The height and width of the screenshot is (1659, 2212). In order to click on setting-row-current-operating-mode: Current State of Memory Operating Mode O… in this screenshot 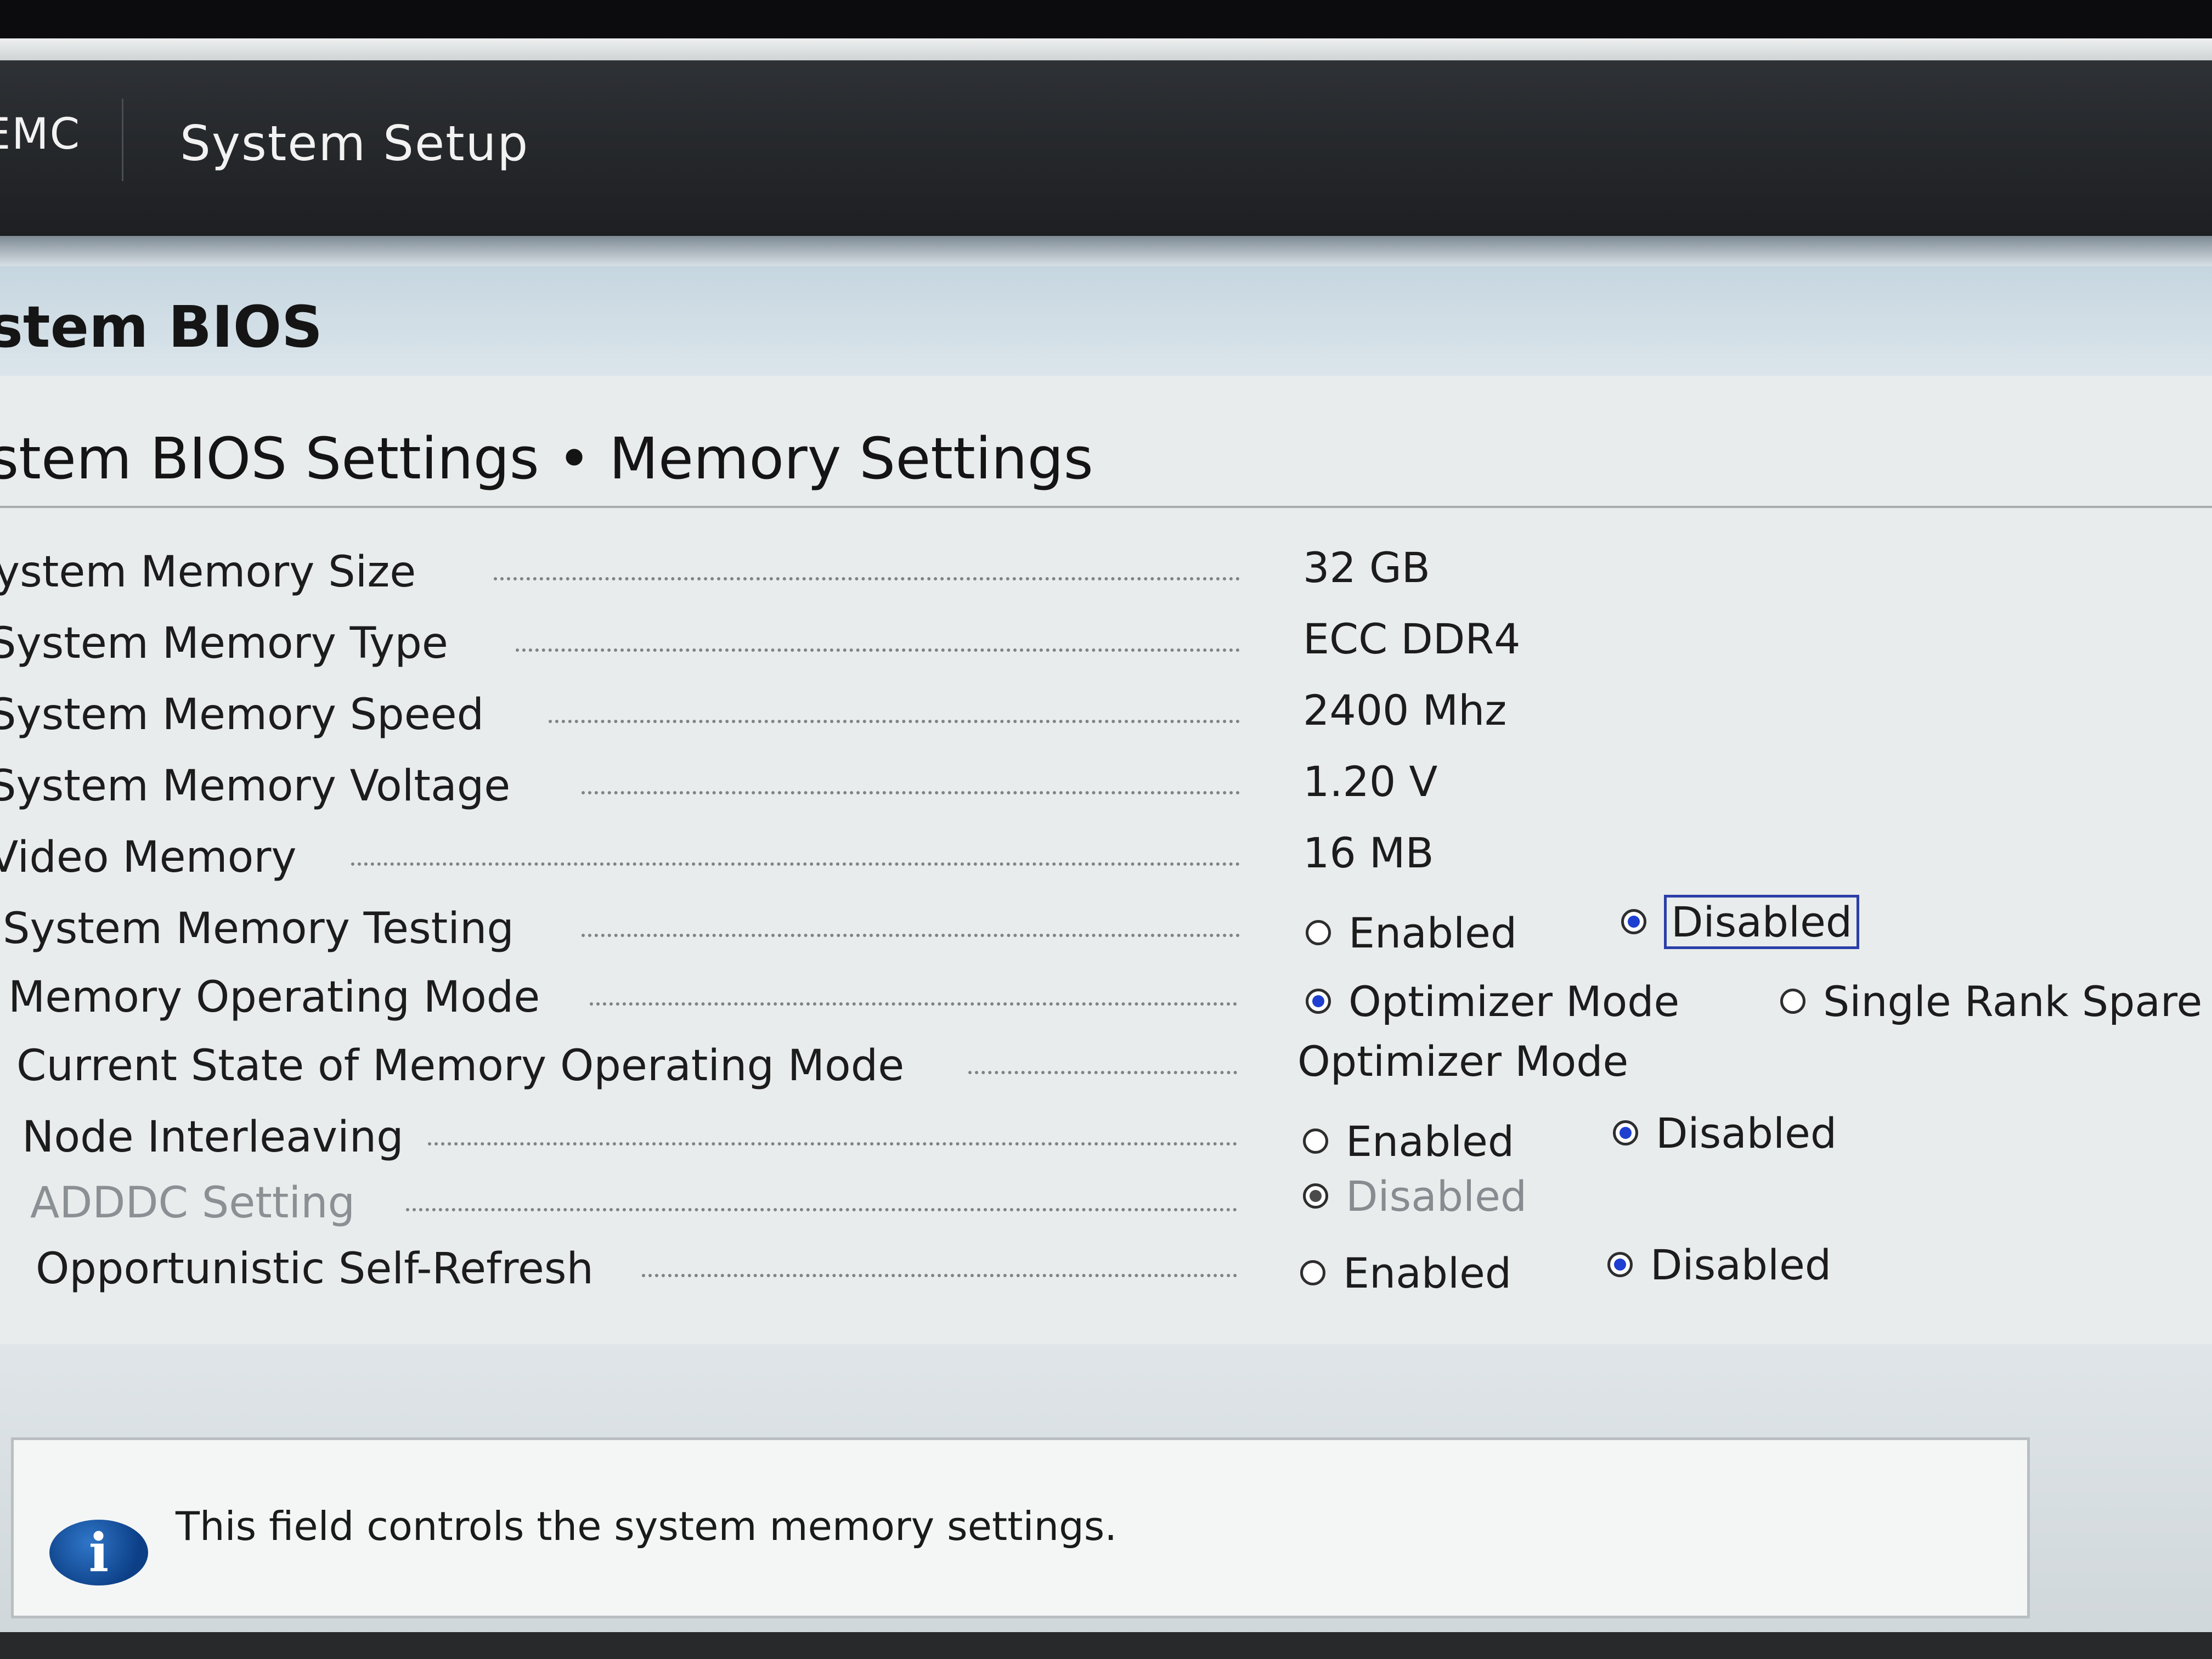, I will do `click(1106, 1064)`.